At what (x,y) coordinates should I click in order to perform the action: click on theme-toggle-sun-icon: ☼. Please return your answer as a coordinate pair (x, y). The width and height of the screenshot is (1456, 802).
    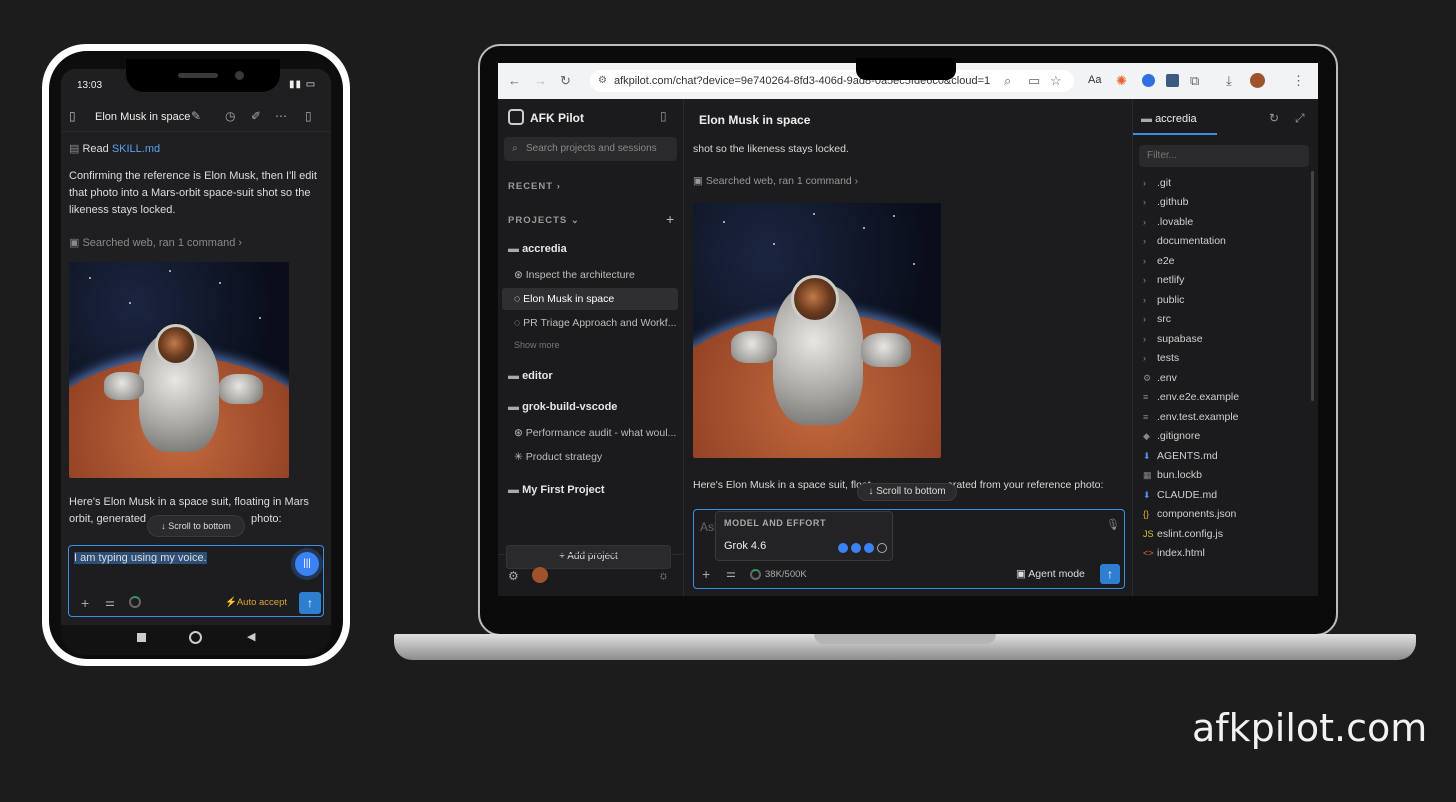
    Looking at the image, I should click on (663, 575).